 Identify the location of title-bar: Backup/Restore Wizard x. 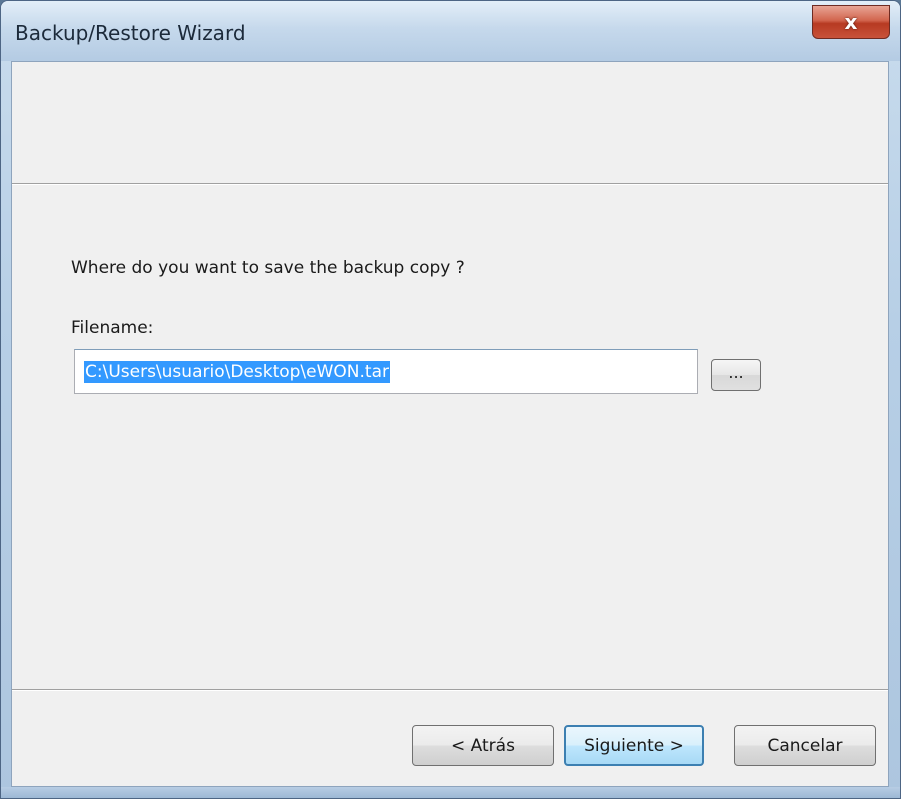
(450, 31).